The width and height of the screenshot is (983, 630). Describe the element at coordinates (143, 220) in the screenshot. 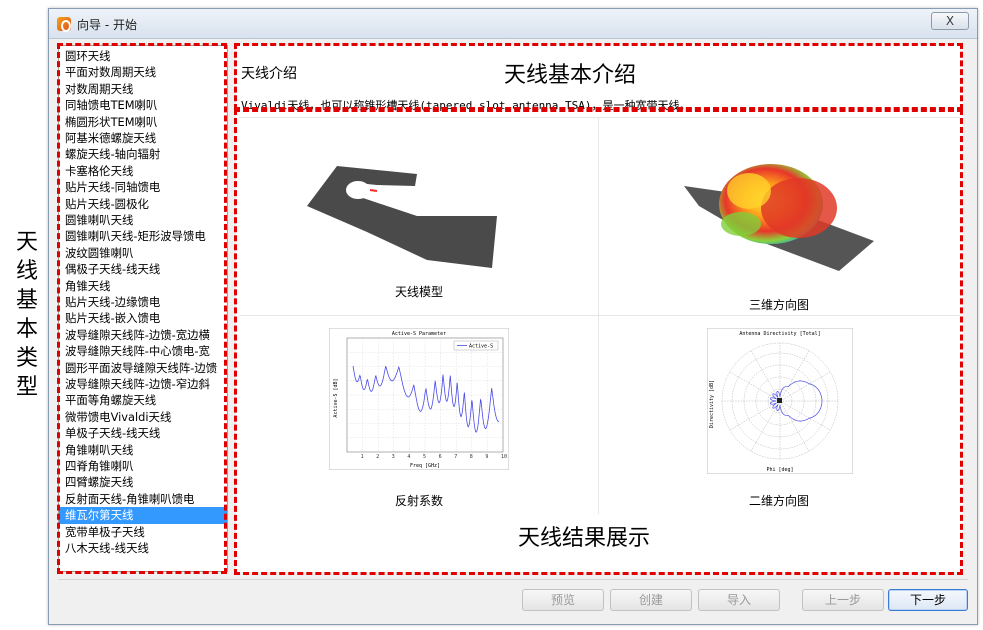

I see `list-item: 圆锥喇叭天线` at that location.